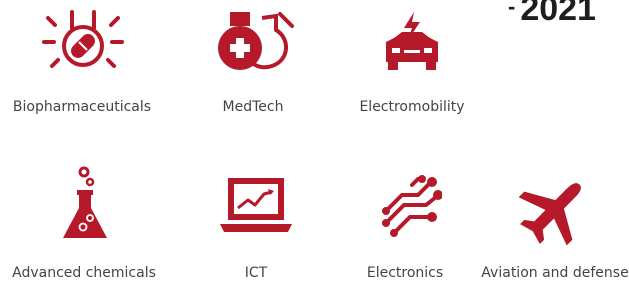 The height and width of the screenshot is (284, 629). Describe the element at coordinates (512, 9) in the screenshot. I see `year-dash: -` at that location.